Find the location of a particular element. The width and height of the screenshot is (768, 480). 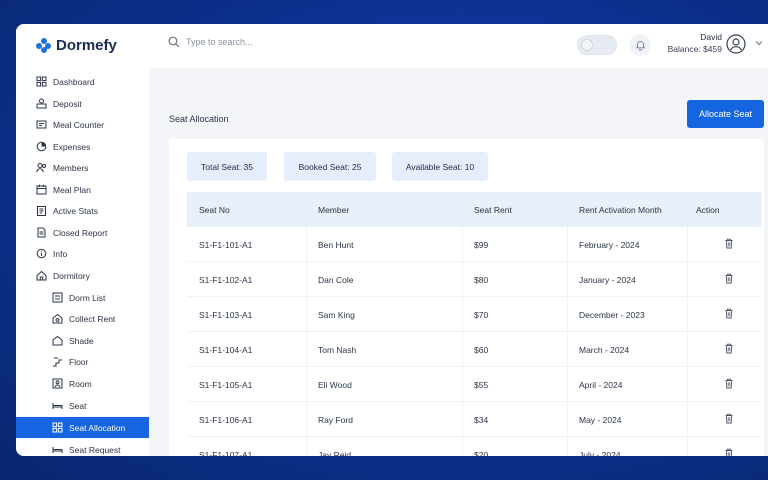

allocate-seat-button: Allocate Seat is located at coordinates (725, 114).